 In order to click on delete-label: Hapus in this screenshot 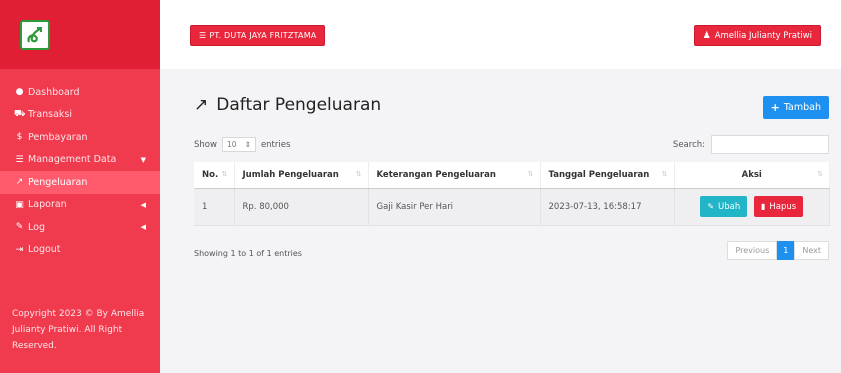, I will do `click(783, 206)`.